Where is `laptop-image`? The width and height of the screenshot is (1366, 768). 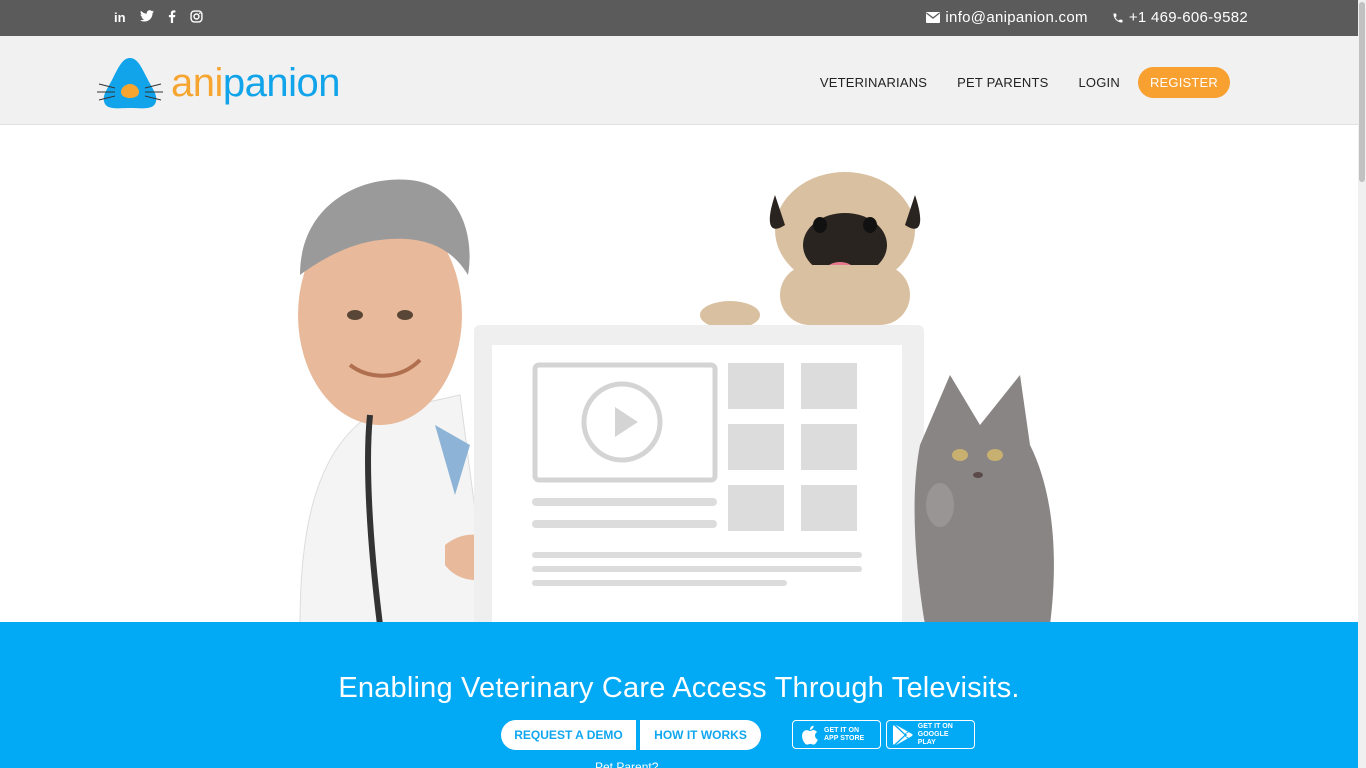 laptop-image is located at coordinates (699, 475).